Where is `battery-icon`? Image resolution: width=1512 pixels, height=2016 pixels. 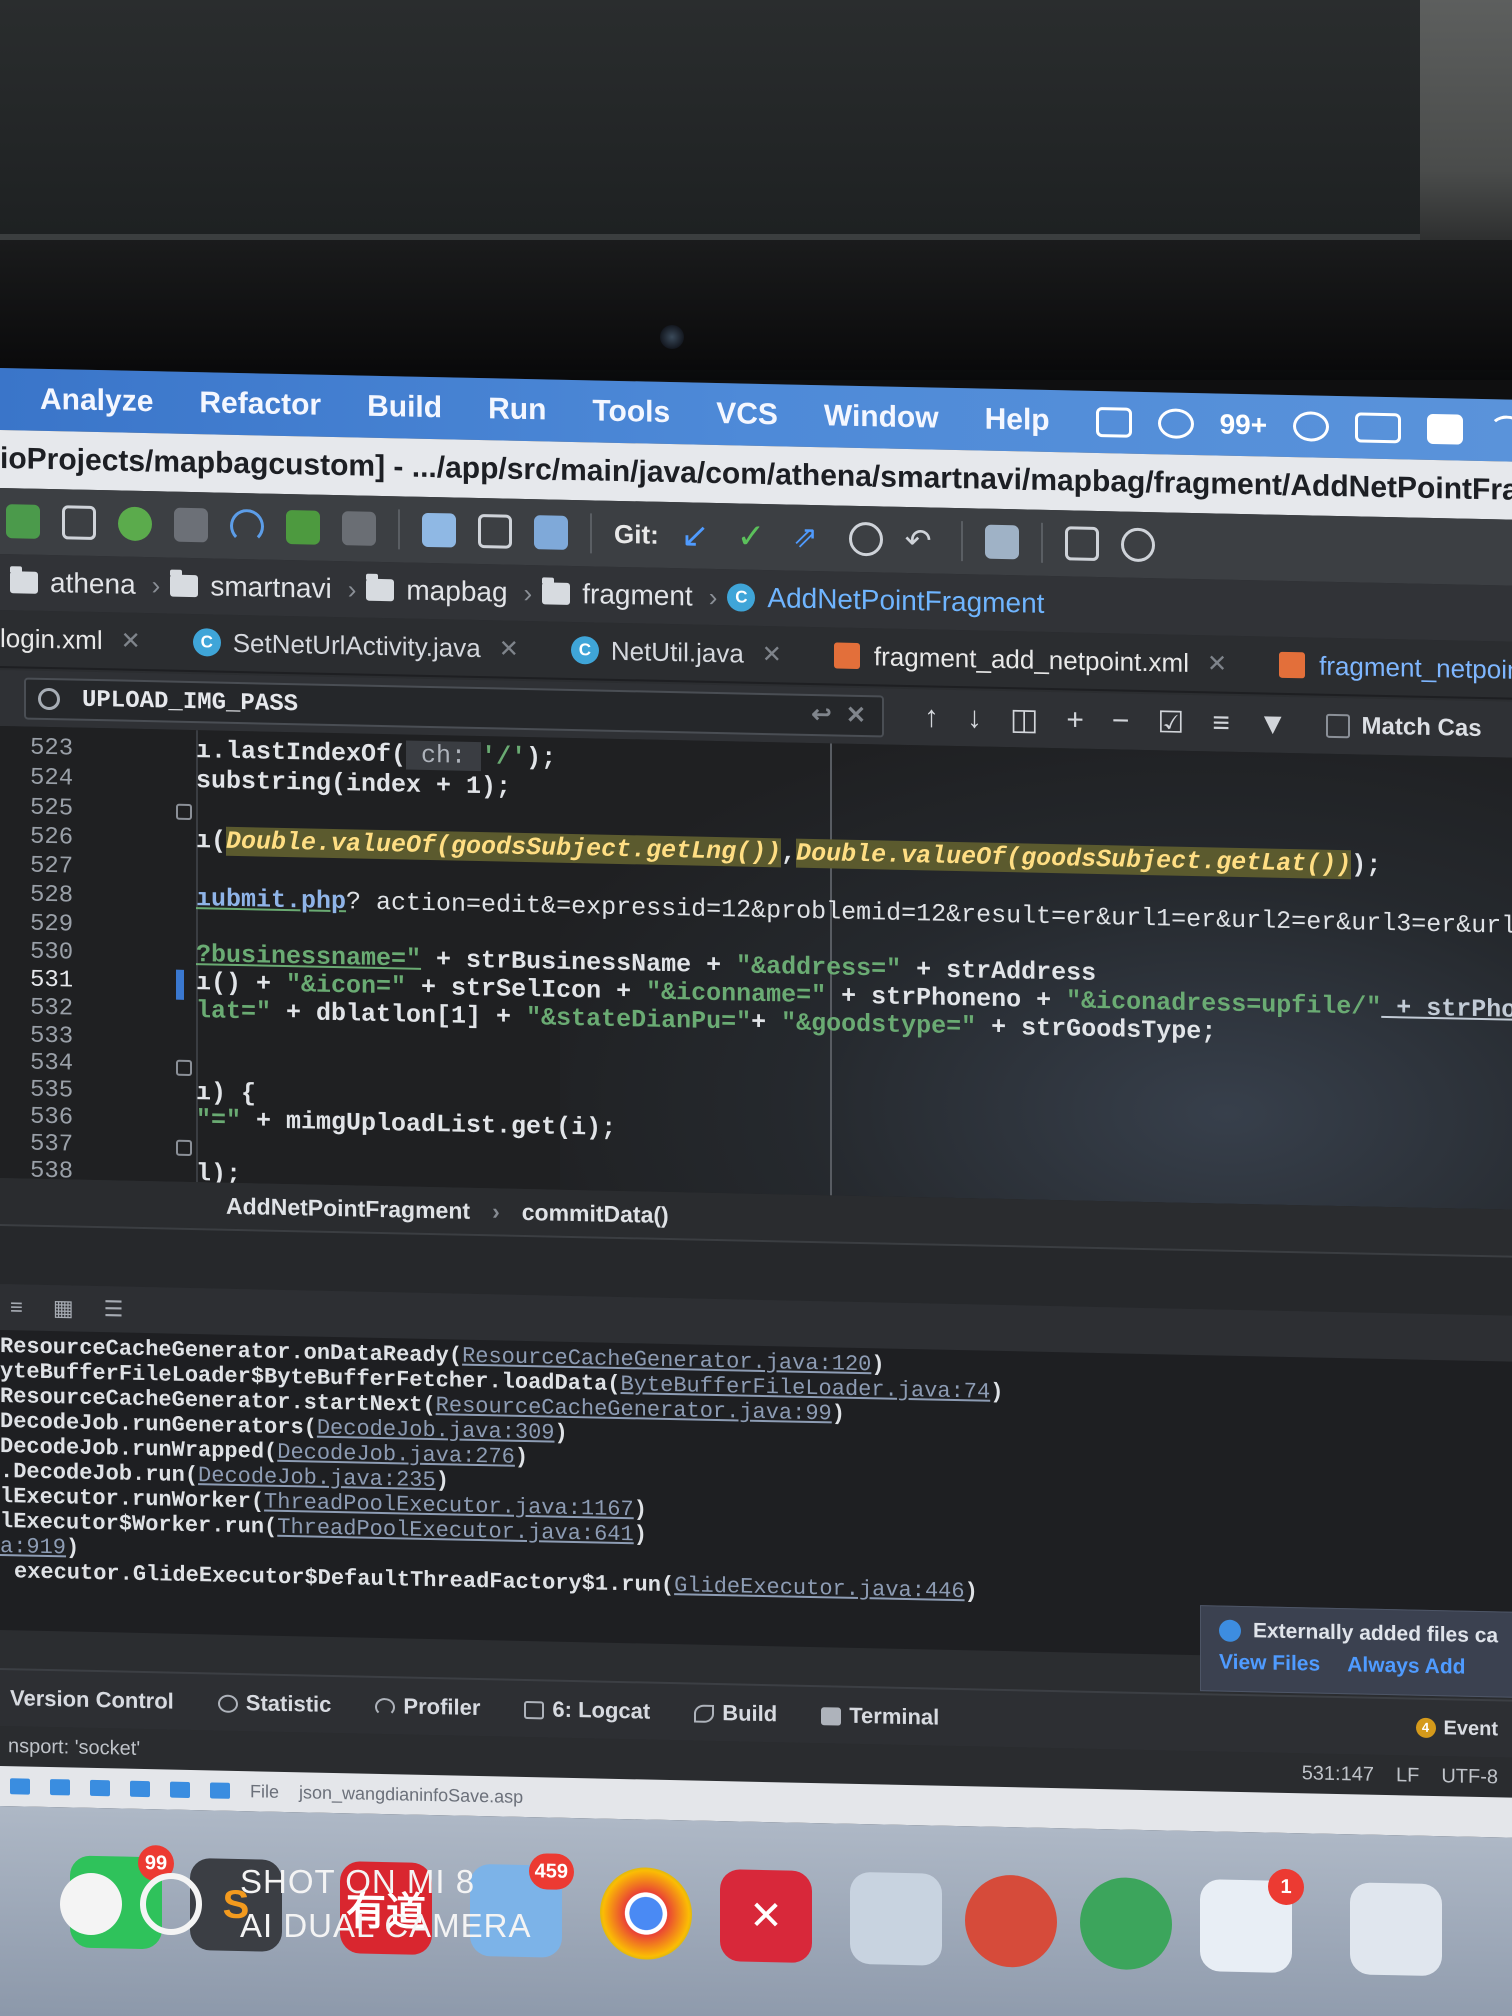
battery-icon is located at coordinates (1378, 428).